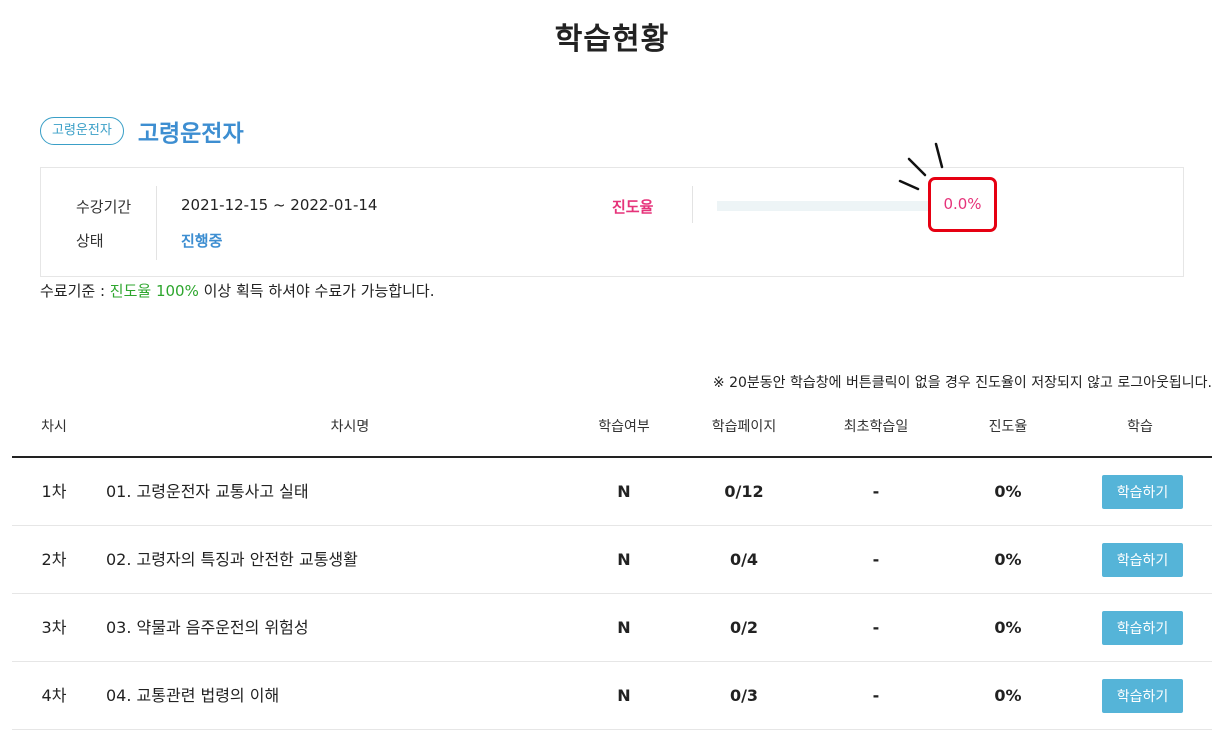 The image size is (1224, 730). I want to click on completion-criteria: 수료기준 : 진도율 100% 이상 획득 하셔야 수료가 가능합니다., so click(237, 290).